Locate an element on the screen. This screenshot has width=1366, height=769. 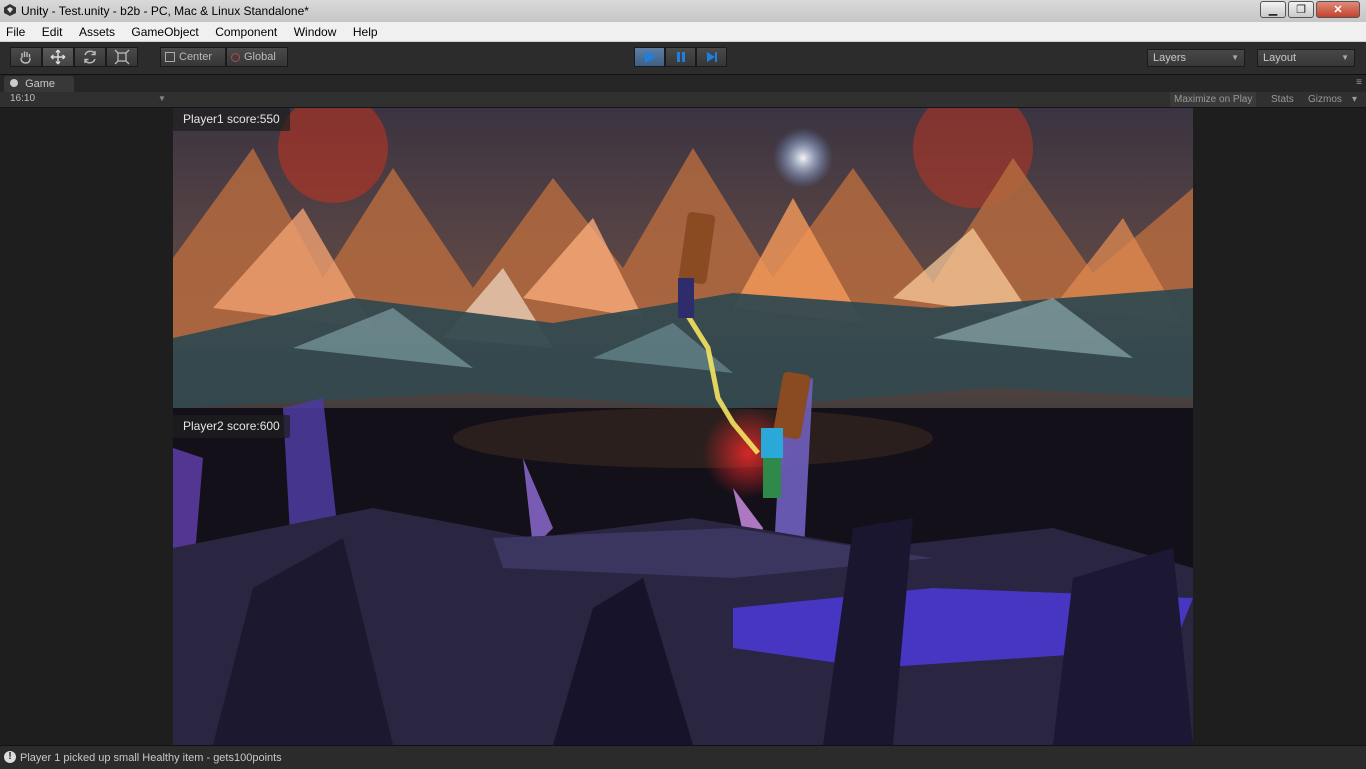
main-toolbar: Center Global Layers ▼ Layout ▼ is located at coordinates (683, 58).